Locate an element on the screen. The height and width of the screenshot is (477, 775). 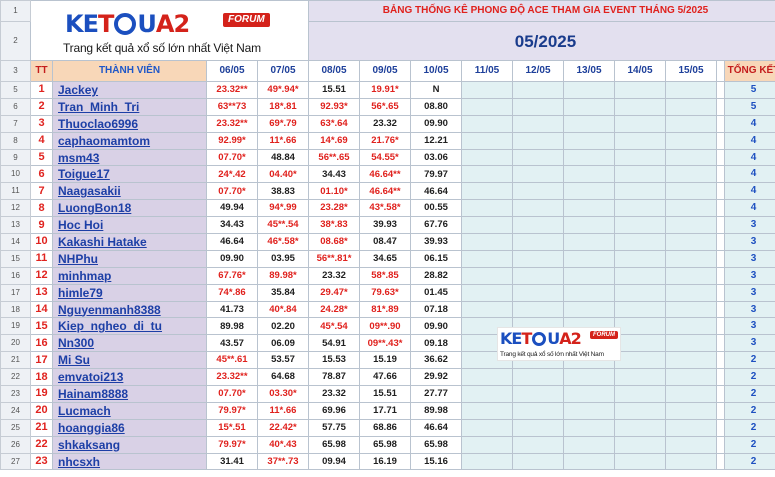
row-number: 8 is located at coordinates (15, 140).